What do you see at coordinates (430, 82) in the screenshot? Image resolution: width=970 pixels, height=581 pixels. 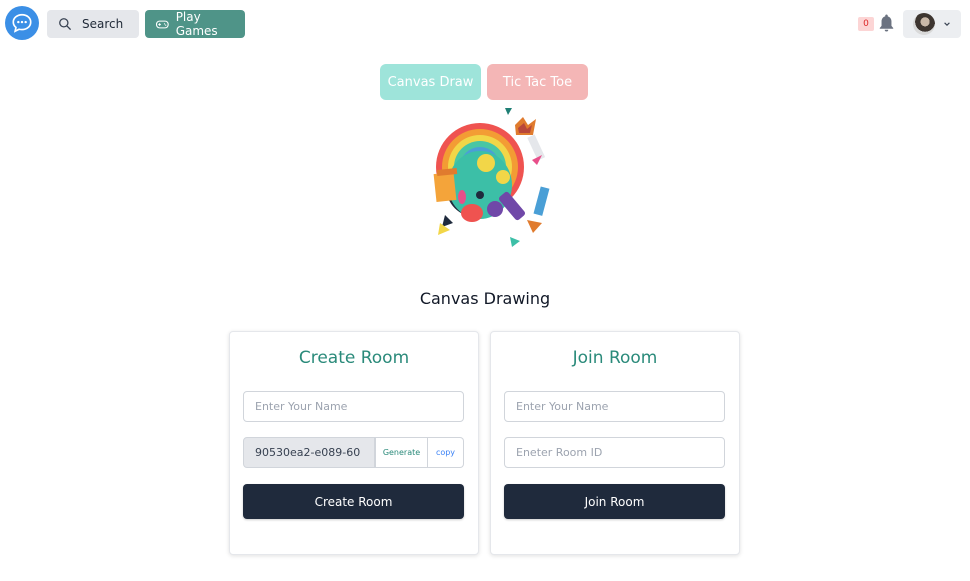 I see `tab-canvas-draw: Canvas Draw` at bounding box center [430, 82].